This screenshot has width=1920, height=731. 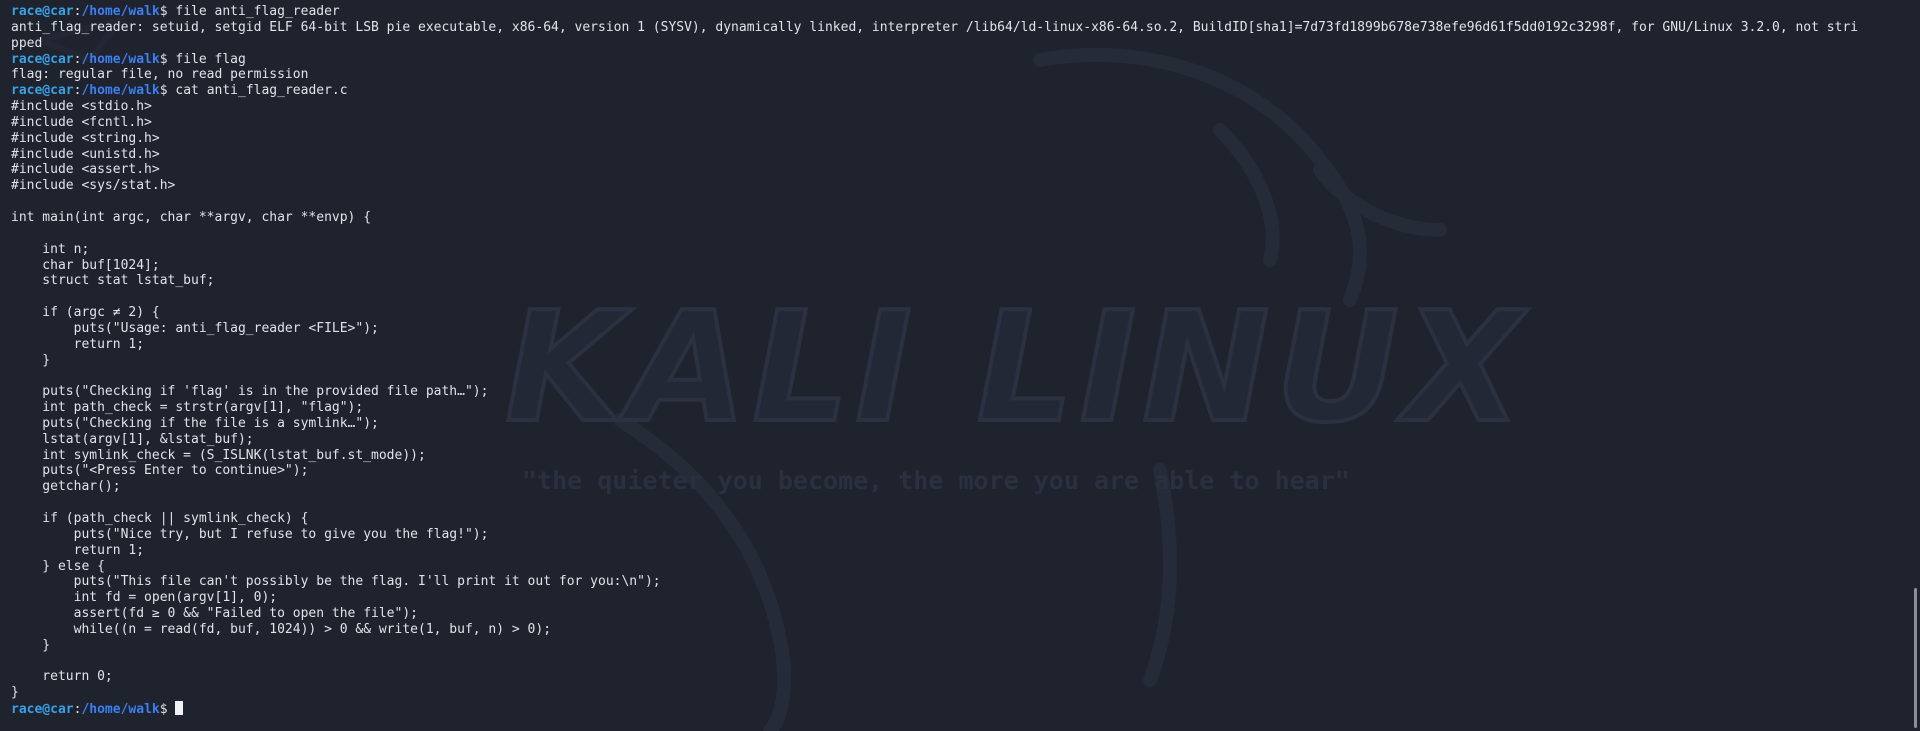 What do you see at coordinates (160, 518) in the screenshot?
I see `output-line: if (path_check || symlink_check) {` at bounding box center [160, 518].